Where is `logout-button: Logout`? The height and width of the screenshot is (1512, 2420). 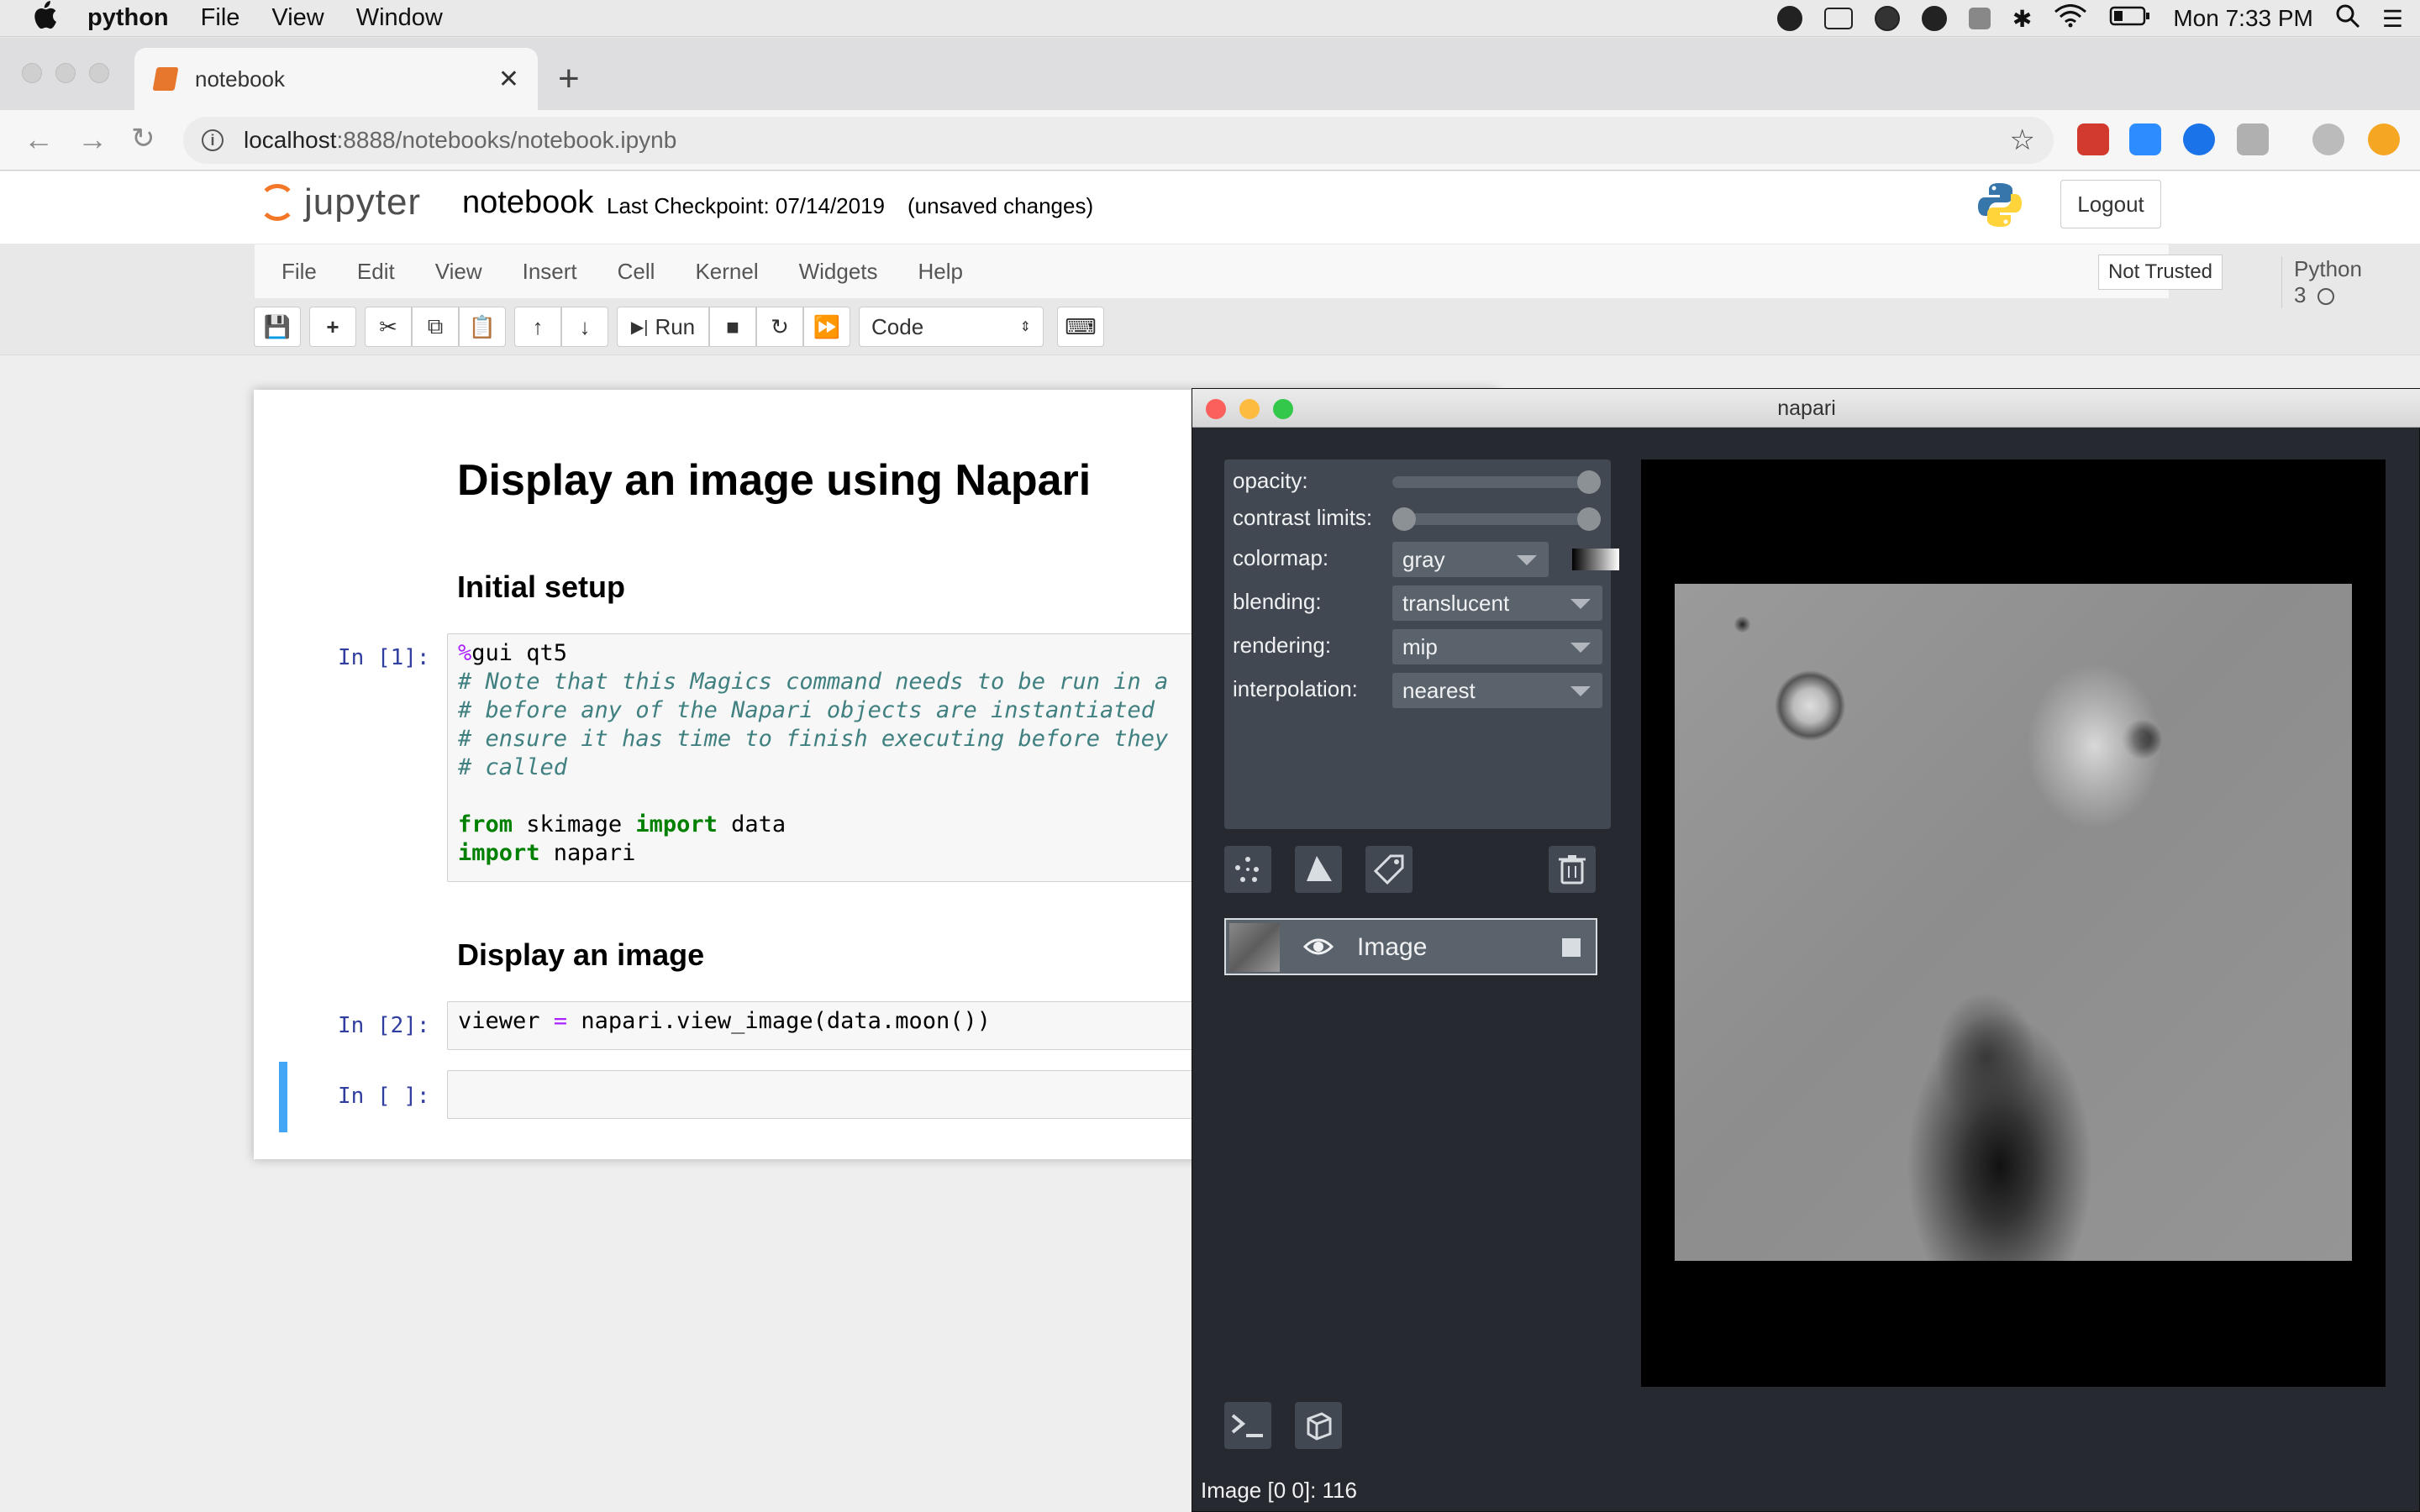
logout-button: Logout is located at coordinates (2110, 204).